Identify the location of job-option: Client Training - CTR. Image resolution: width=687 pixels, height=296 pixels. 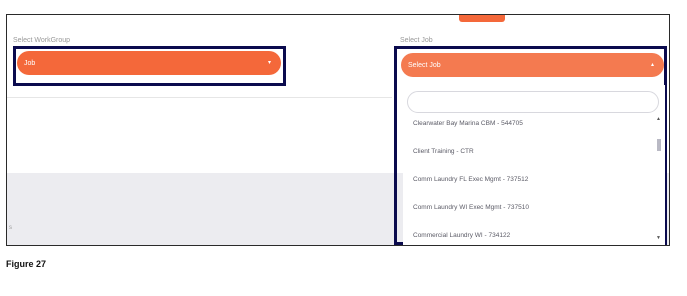
(443, 151).